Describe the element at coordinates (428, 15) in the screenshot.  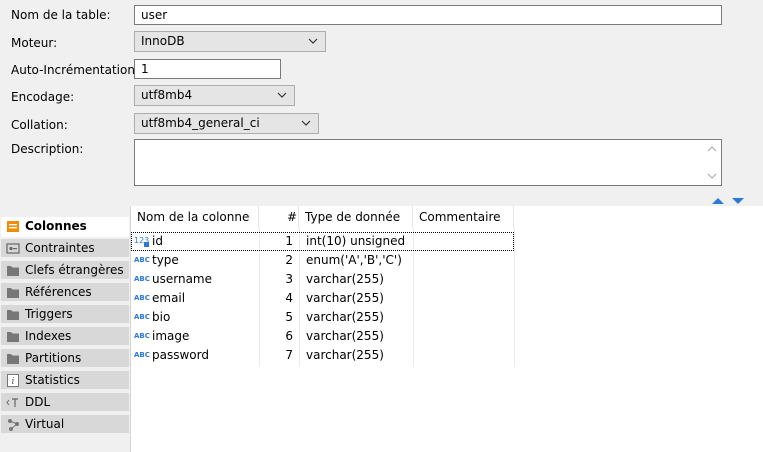
I see `table-name-input: user` at that location.